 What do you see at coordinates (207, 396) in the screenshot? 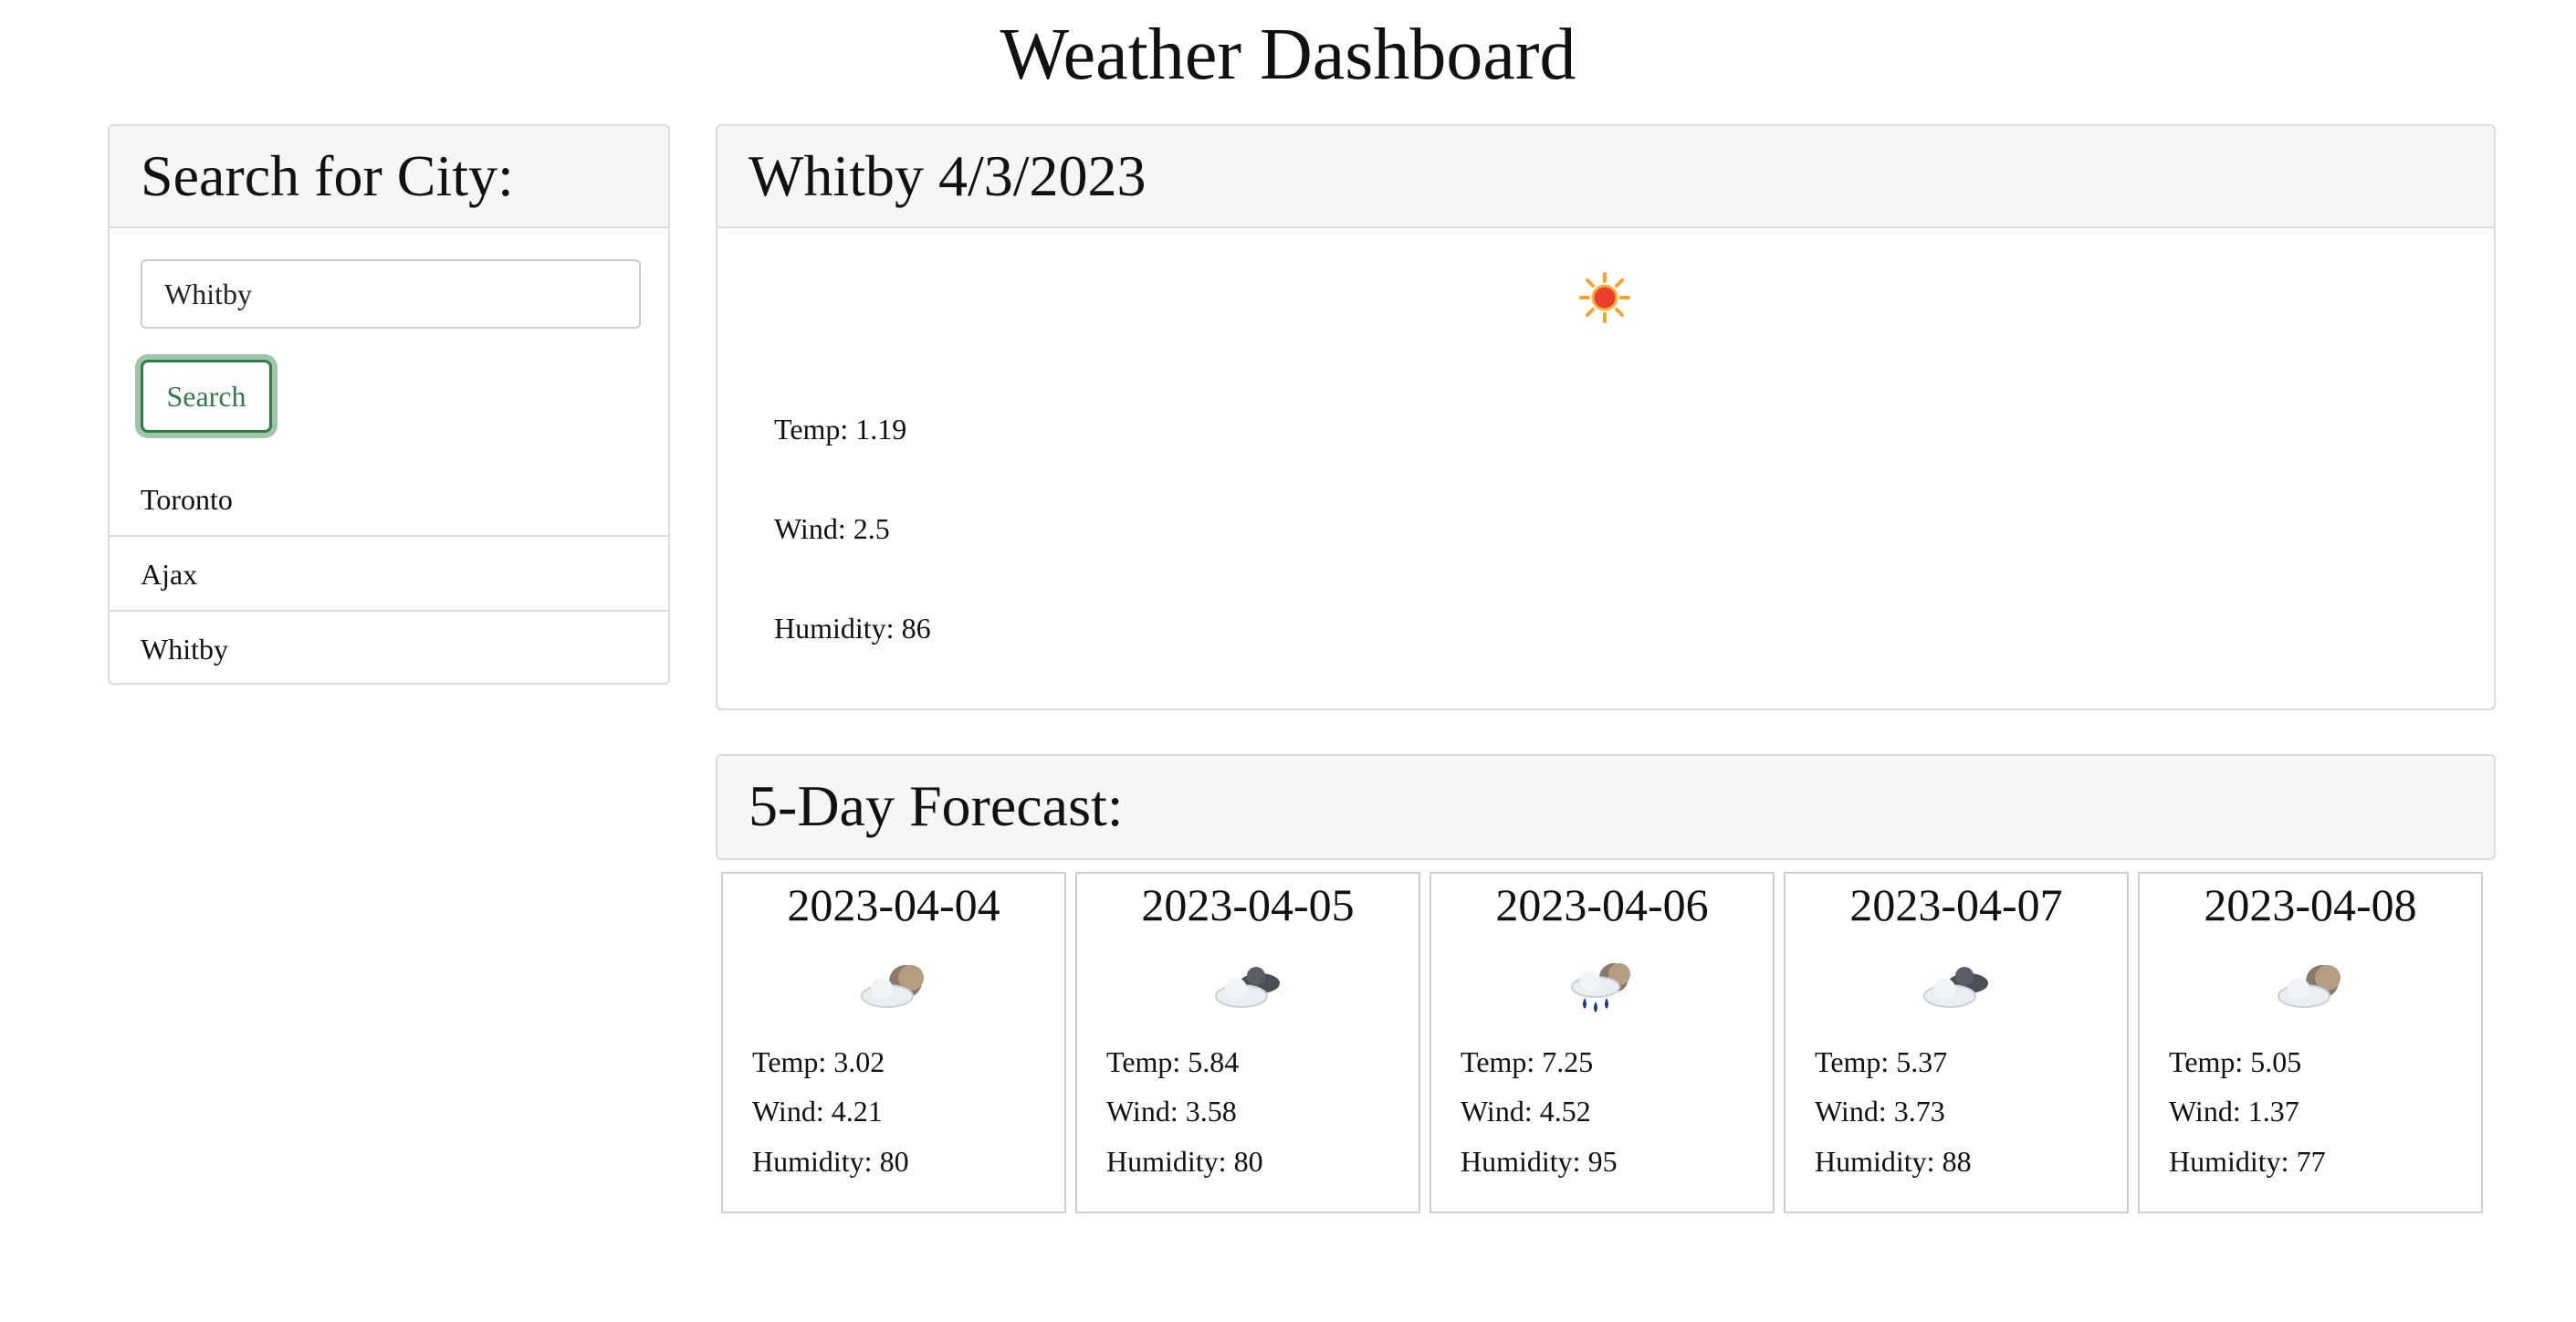
I see `search-button: Search` at bounding box center [207, 396].